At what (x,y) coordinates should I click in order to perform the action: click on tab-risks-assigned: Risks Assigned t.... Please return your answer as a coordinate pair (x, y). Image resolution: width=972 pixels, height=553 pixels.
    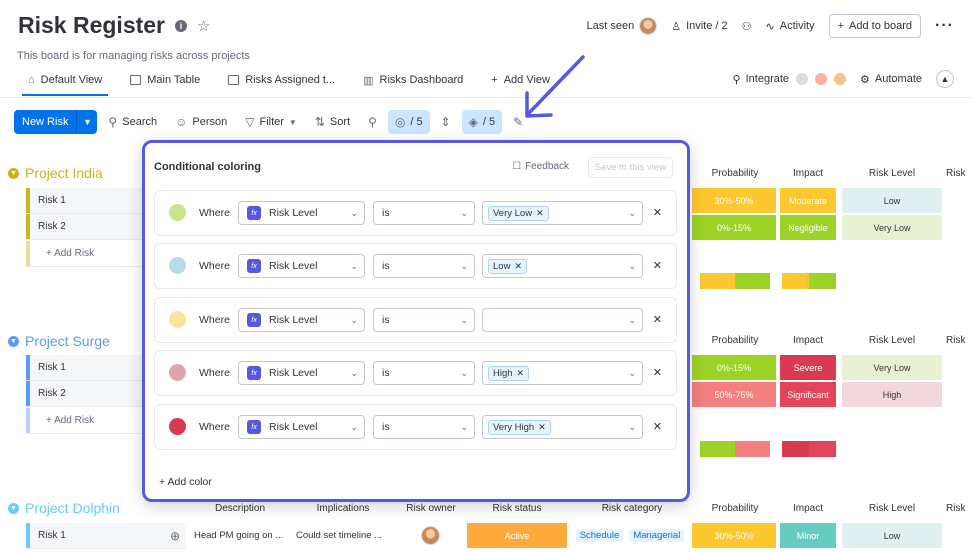
    Looking at the image, I should click on (281, 80).